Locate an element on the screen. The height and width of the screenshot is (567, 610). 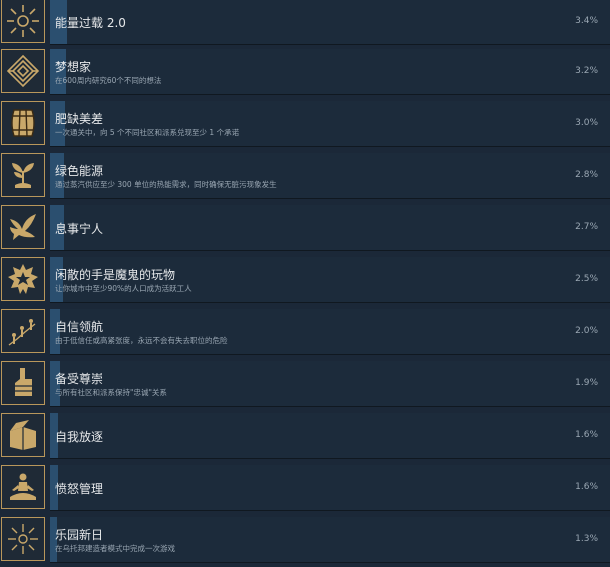
achievement-row: 备受尊崇 与所有社区和派系保持"忠诚"关系 1.9% is located at coordinates (305, 385).